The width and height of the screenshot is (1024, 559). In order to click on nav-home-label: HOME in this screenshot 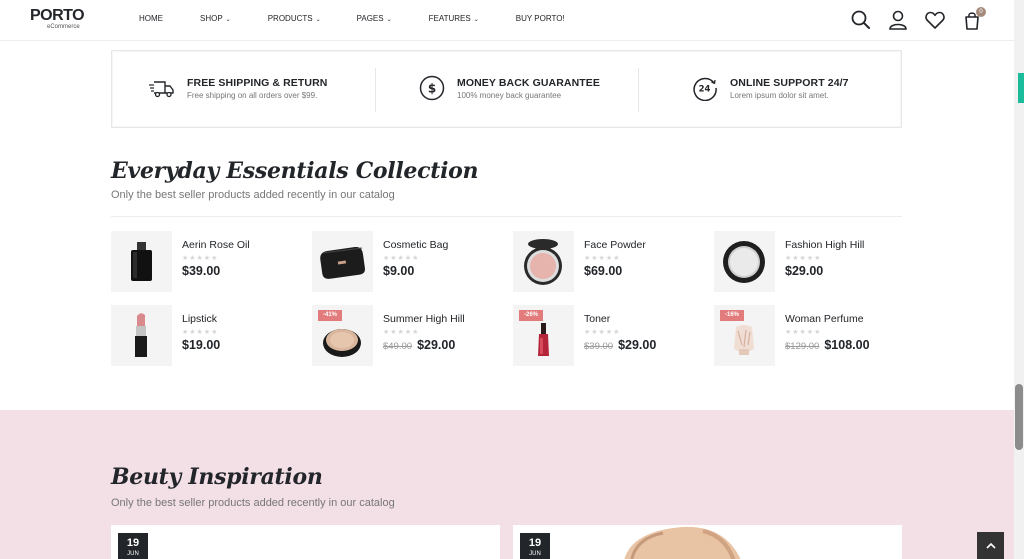, I will do `click(151, 18)`.